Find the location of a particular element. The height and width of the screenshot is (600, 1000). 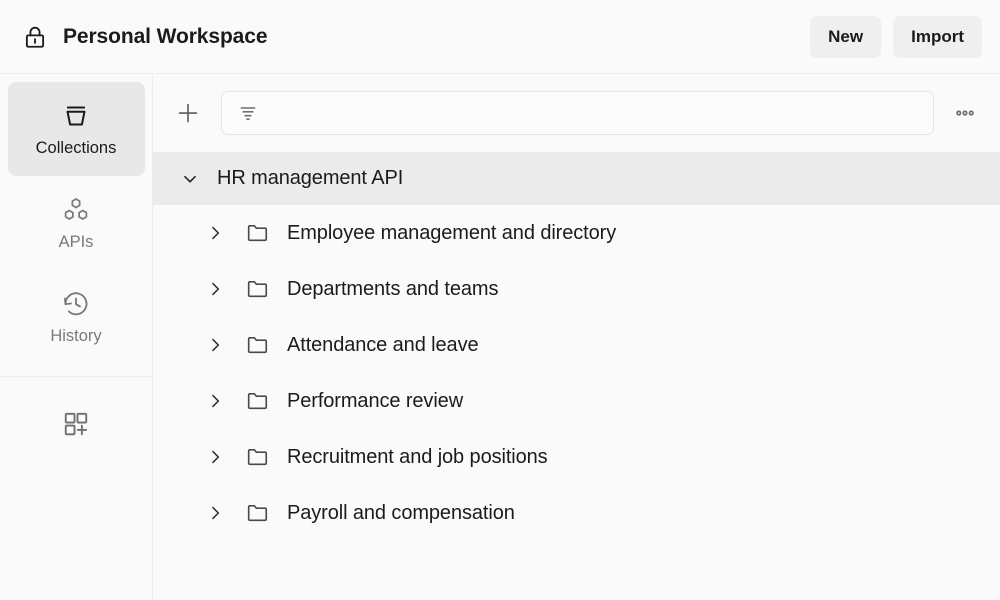

lock-icon is located at coordinates (35, 37).